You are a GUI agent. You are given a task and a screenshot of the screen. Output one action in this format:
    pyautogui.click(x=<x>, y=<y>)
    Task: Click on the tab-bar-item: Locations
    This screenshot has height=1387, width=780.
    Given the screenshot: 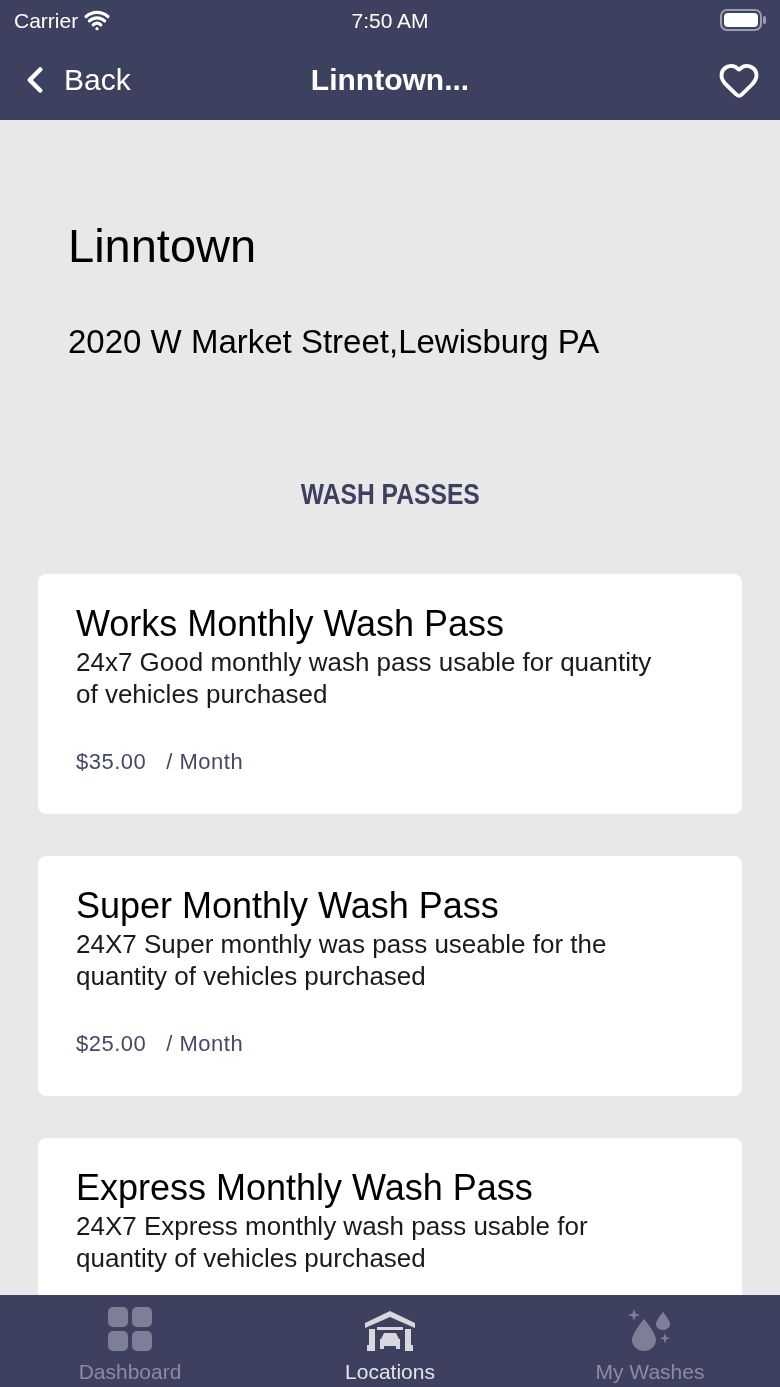 What is the action you would take?
    pyautogui.click(x=390, y=1341)
    